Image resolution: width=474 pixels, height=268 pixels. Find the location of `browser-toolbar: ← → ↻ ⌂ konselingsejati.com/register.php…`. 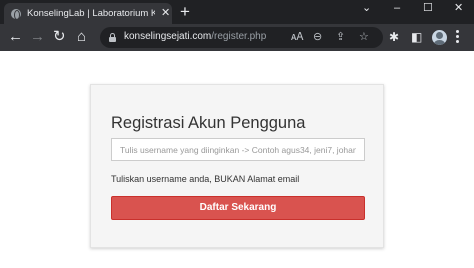

browser-toolbar: ← → ↻ ⌂ konselingsejati.com/register.php… is located at coordinates (237, 37).